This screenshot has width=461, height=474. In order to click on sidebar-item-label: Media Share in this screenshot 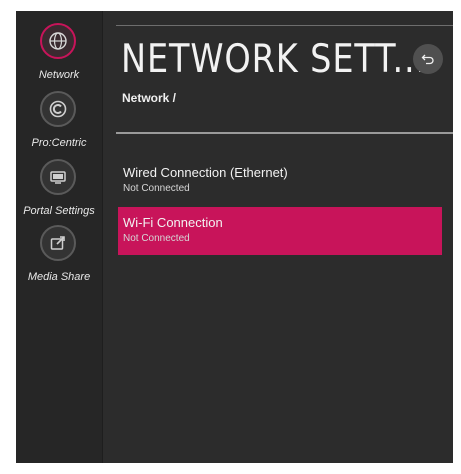, I will do `click(59, 277)`.